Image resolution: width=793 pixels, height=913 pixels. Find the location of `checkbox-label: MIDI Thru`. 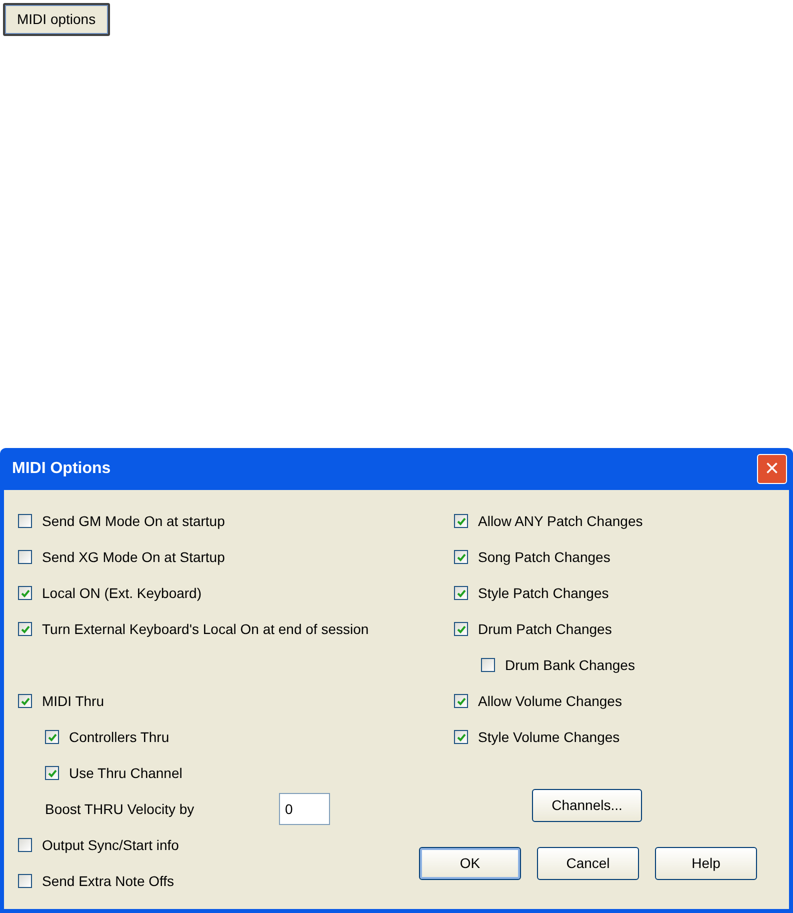

checkbox-label: MIDI Thru is located at coordinates (73, 701).